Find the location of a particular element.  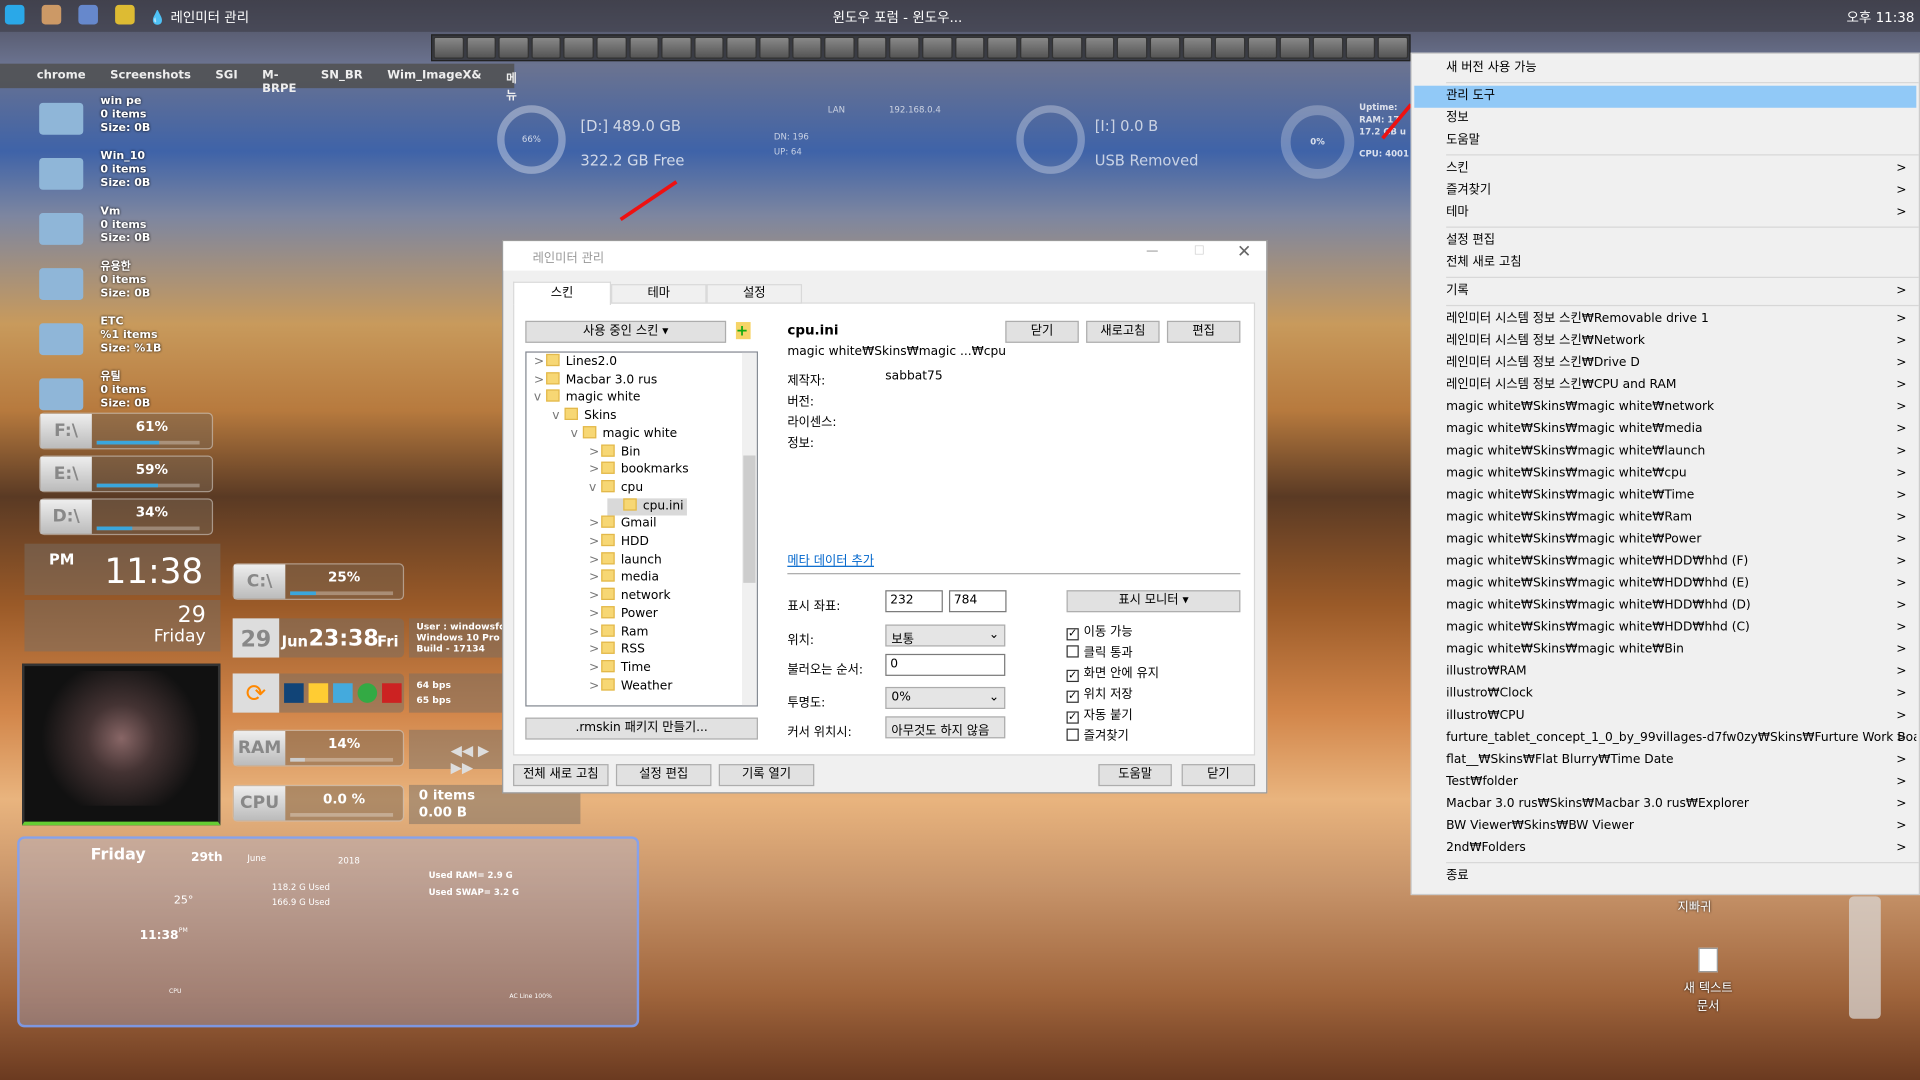

menu-item: flat__₩Skins₩Flat Blurry₩Time Date > is located at coordinates (1665, 760).